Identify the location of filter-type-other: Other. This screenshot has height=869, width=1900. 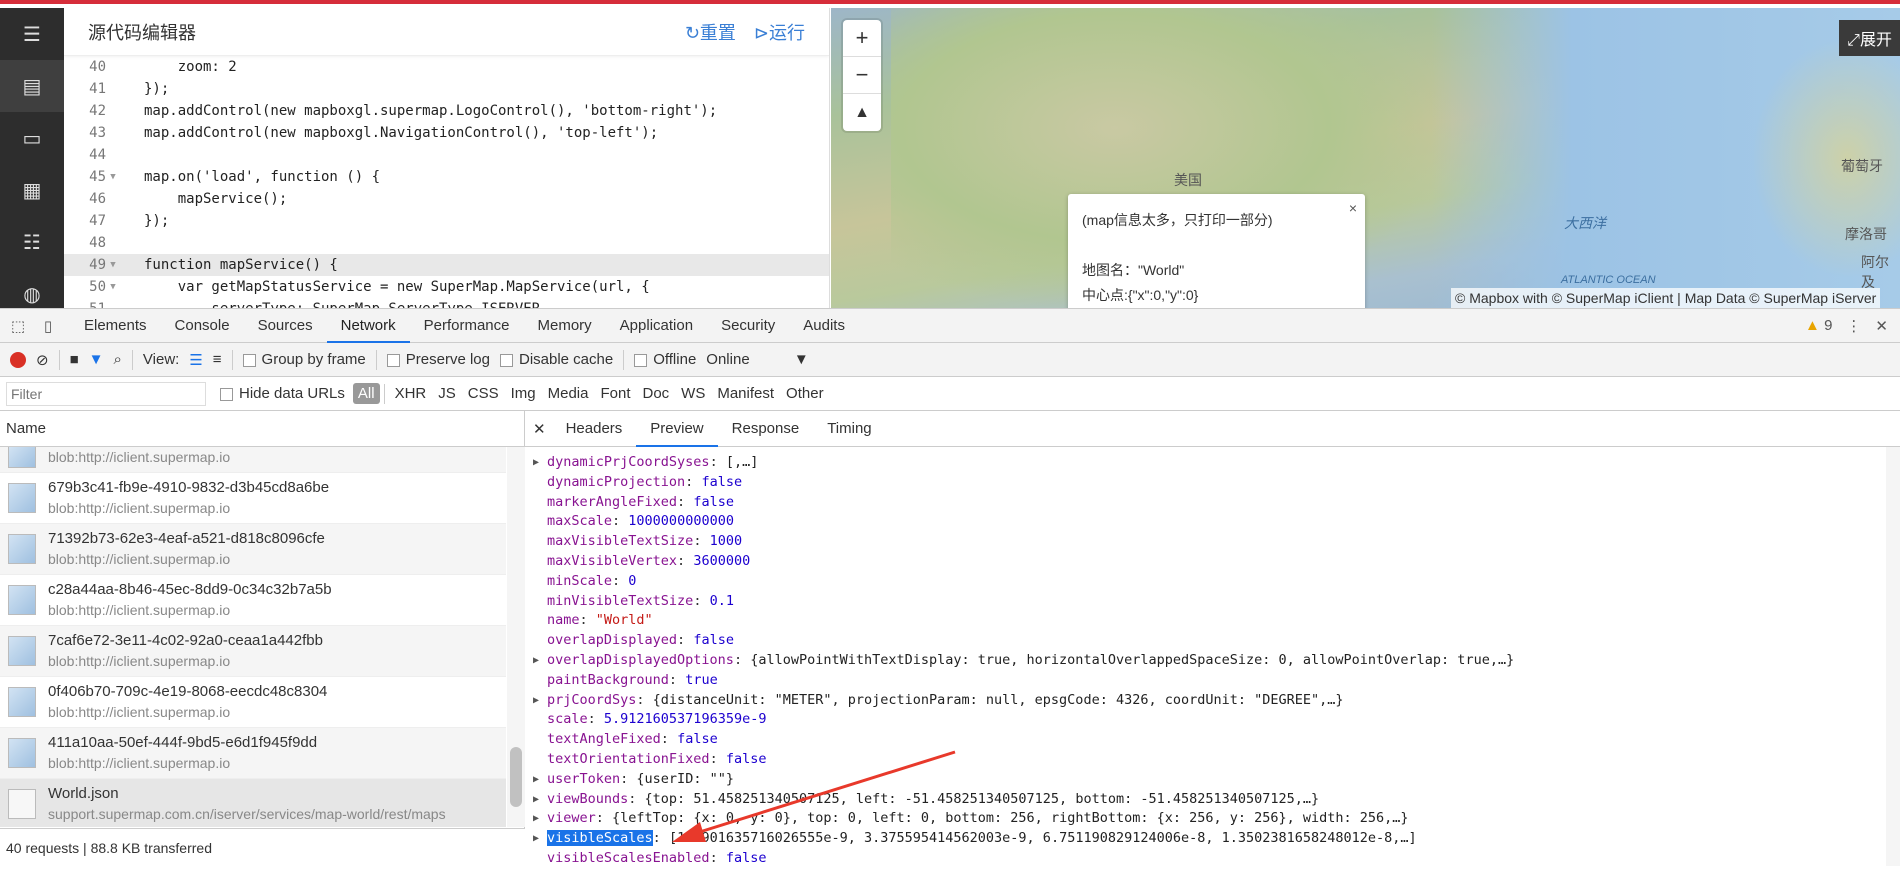
(805, 393).